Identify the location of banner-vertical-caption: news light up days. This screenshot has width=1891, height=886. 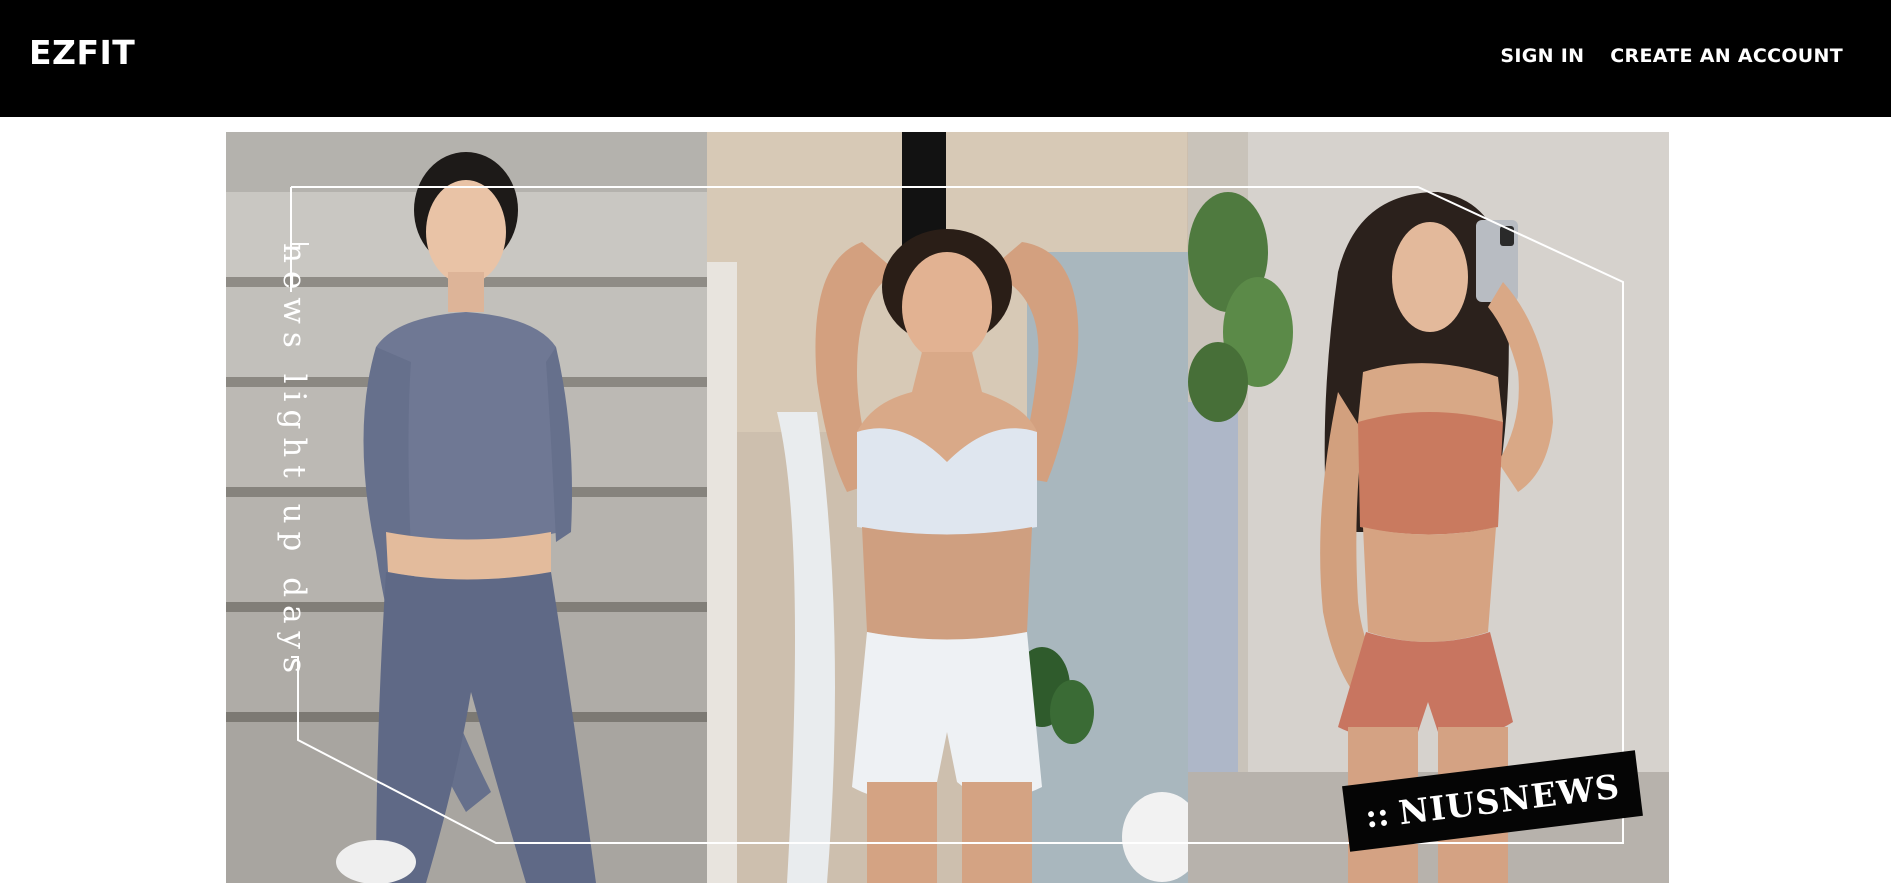
(294, 462).